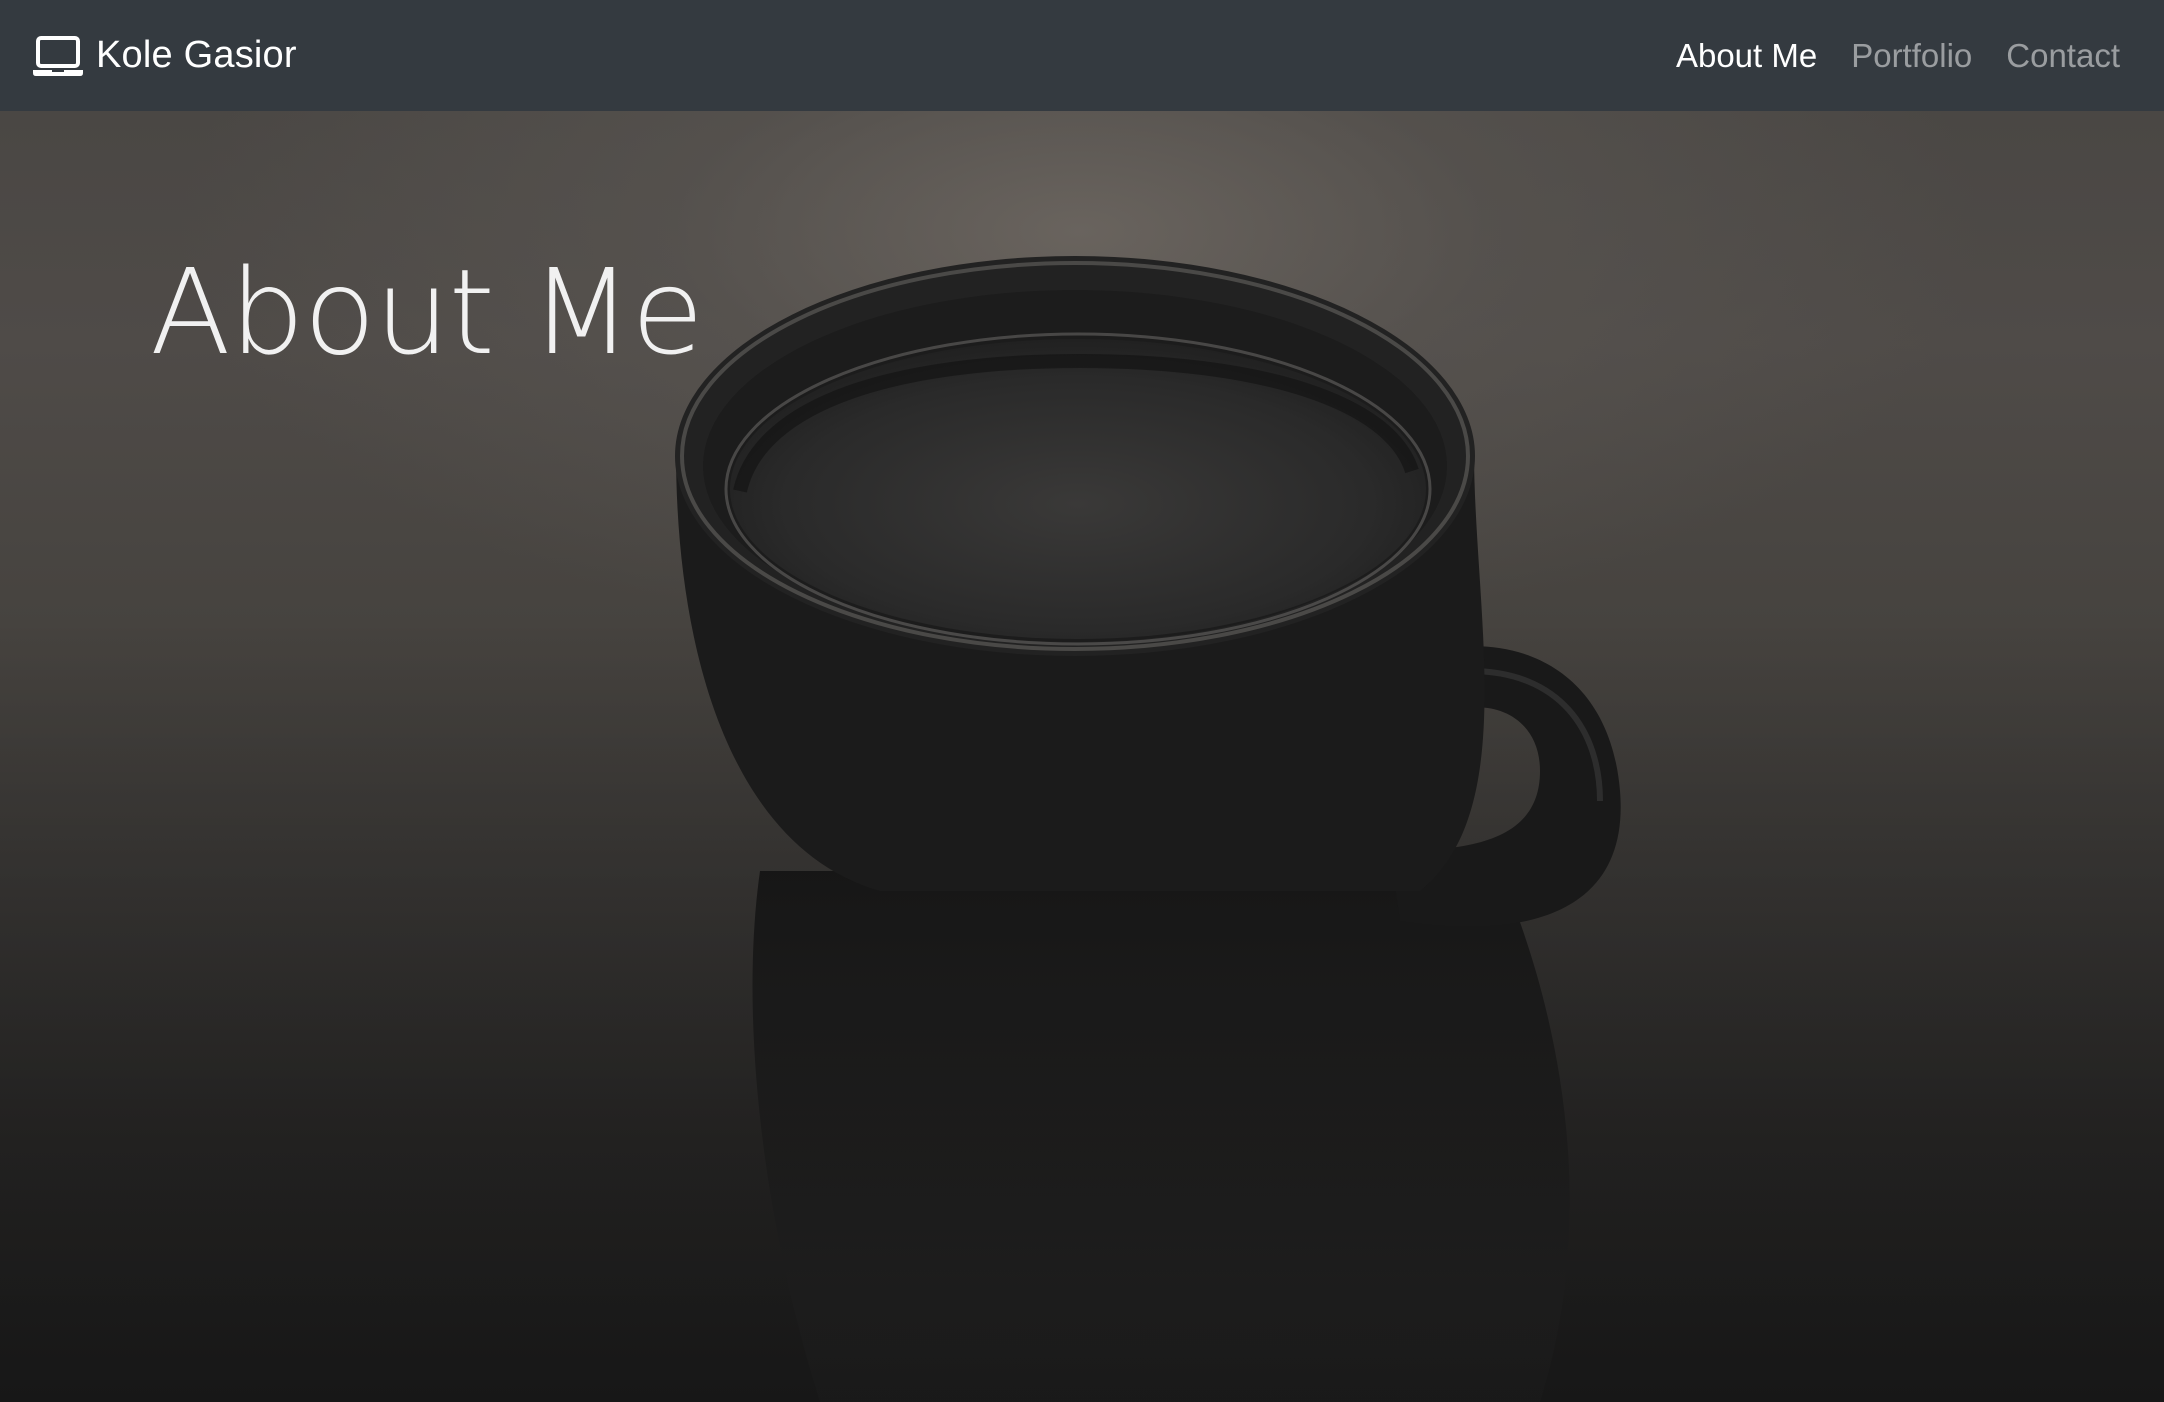 The image size is (2164, 1402). I want to click on brand-name: Kole Gasior, so click(196, 55).